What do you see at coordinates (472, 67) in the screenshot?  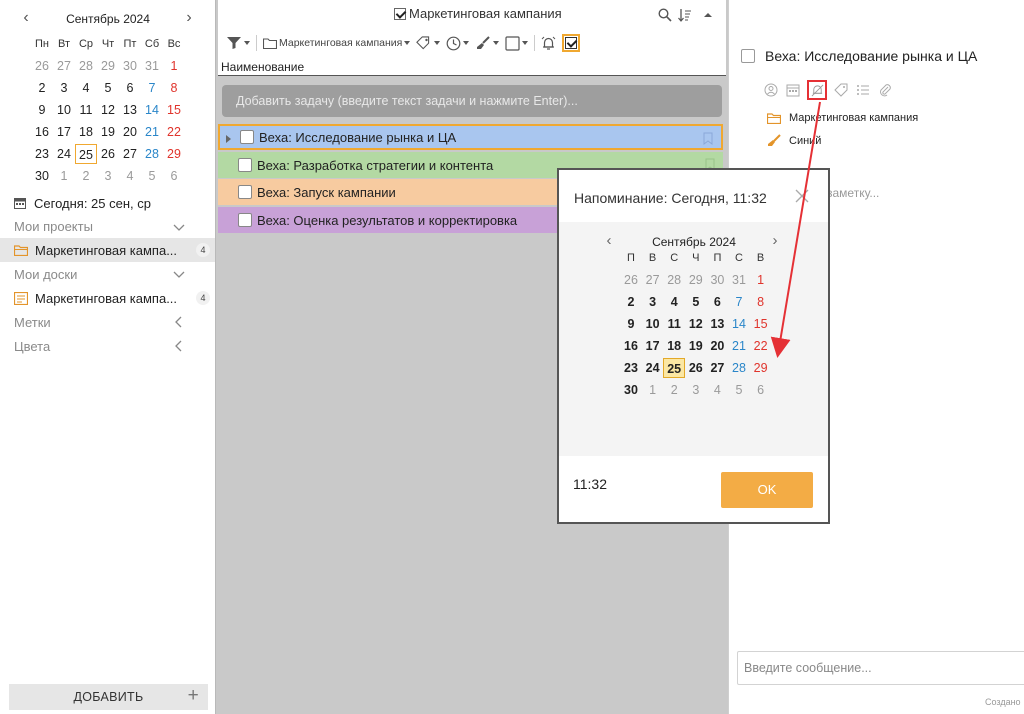 I see `column-header-name: Наименование` at bounding box center [472, 67].